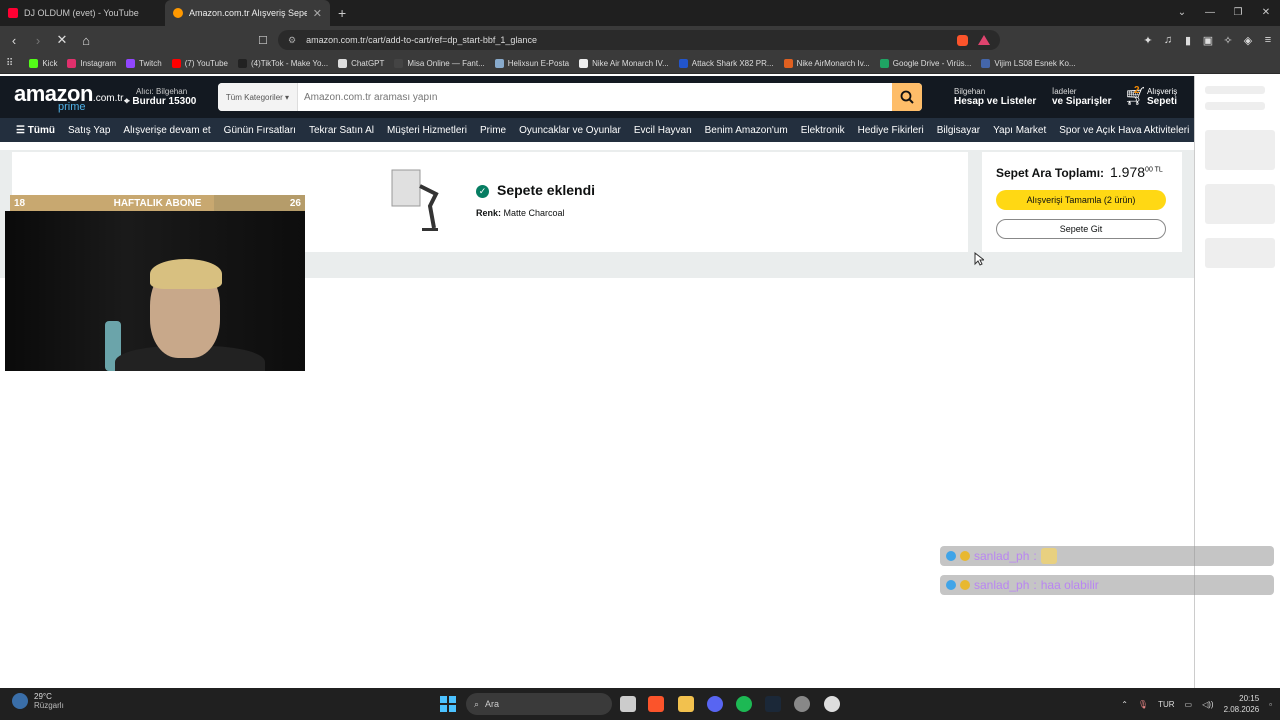 The height and width of the screenshot is (720, 1280). Describe the element at coordinates (1019, 130) in the screenshot. I see `nav-item: Yapı Market` at that location.